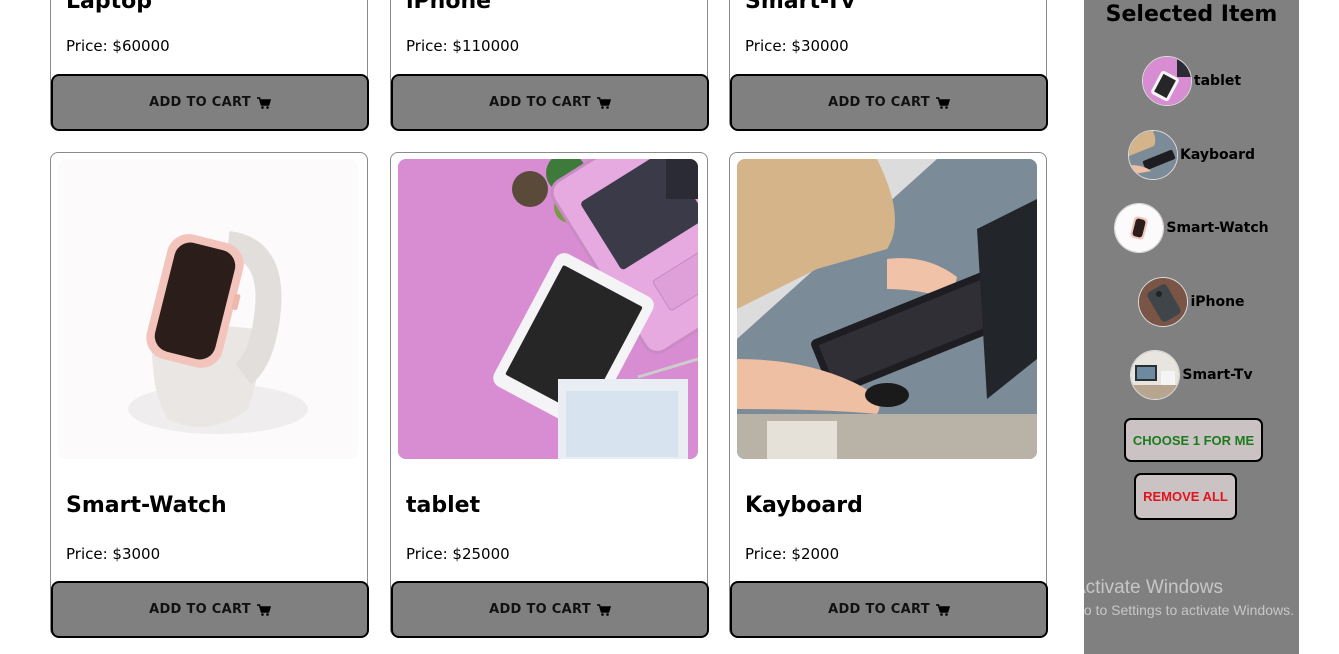 This screenshot has width=1339, height=654. What do you see at coordinates (146, 505) in the screenshot?
I see `product-title: Smart-Watch` at bounding box center [146, 505].